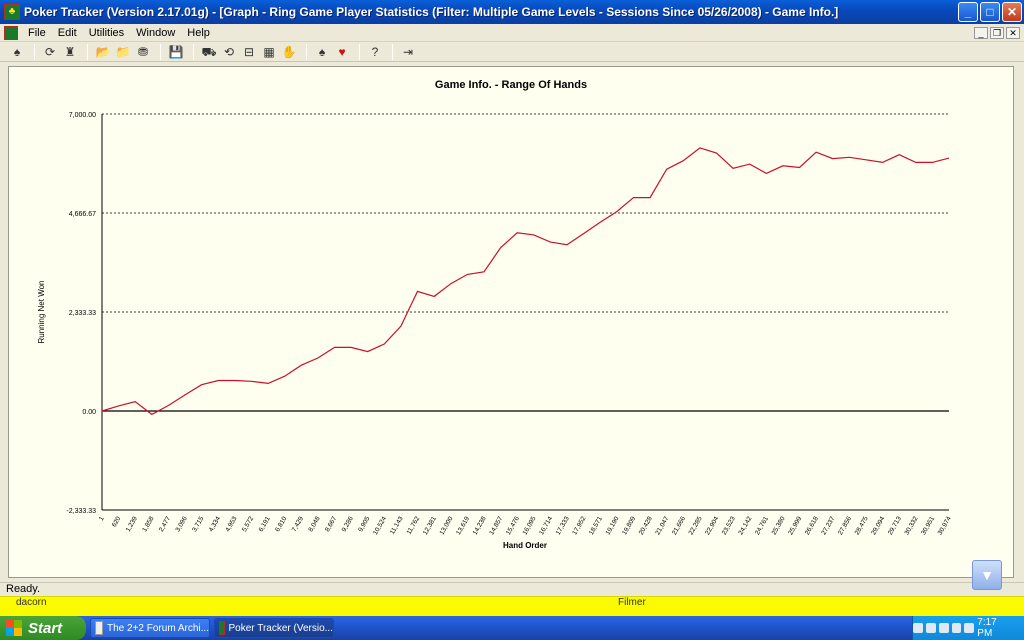 This screenshot has width=1024, height=640. I want to click on grid-icon: ▦, so click(269, 52).